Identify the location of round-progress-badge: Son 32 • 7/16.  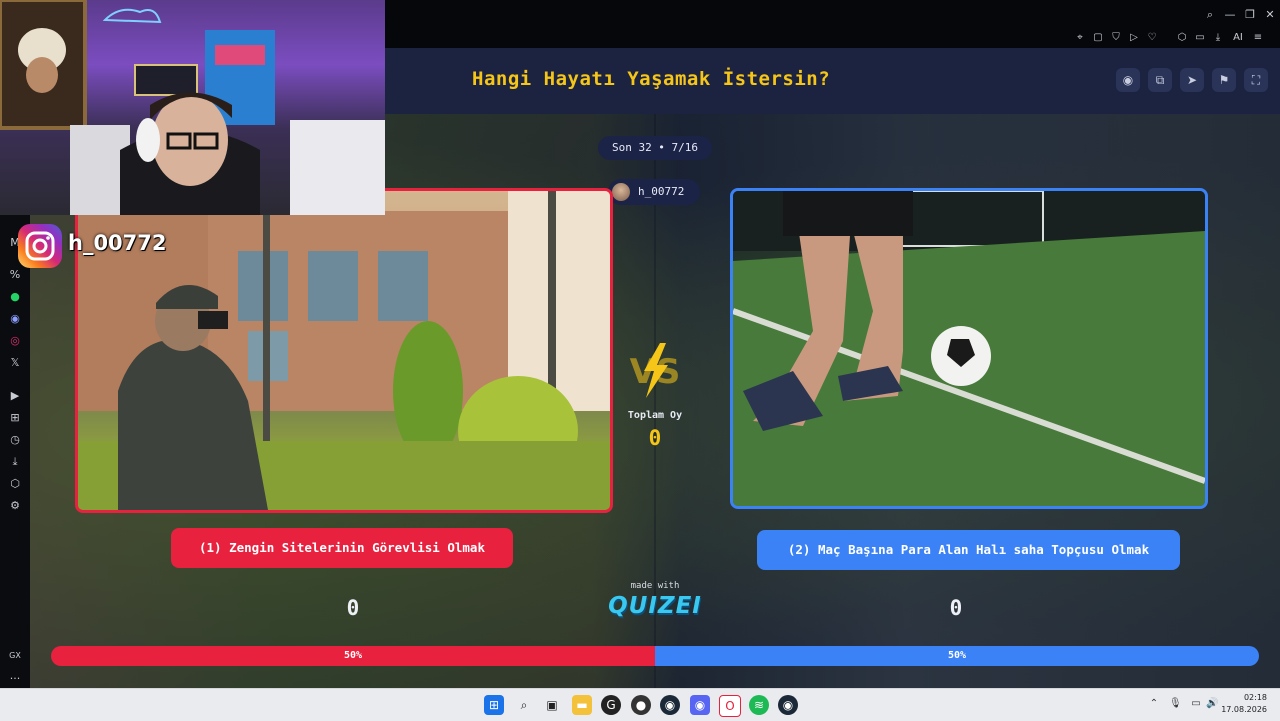
(655, 148).